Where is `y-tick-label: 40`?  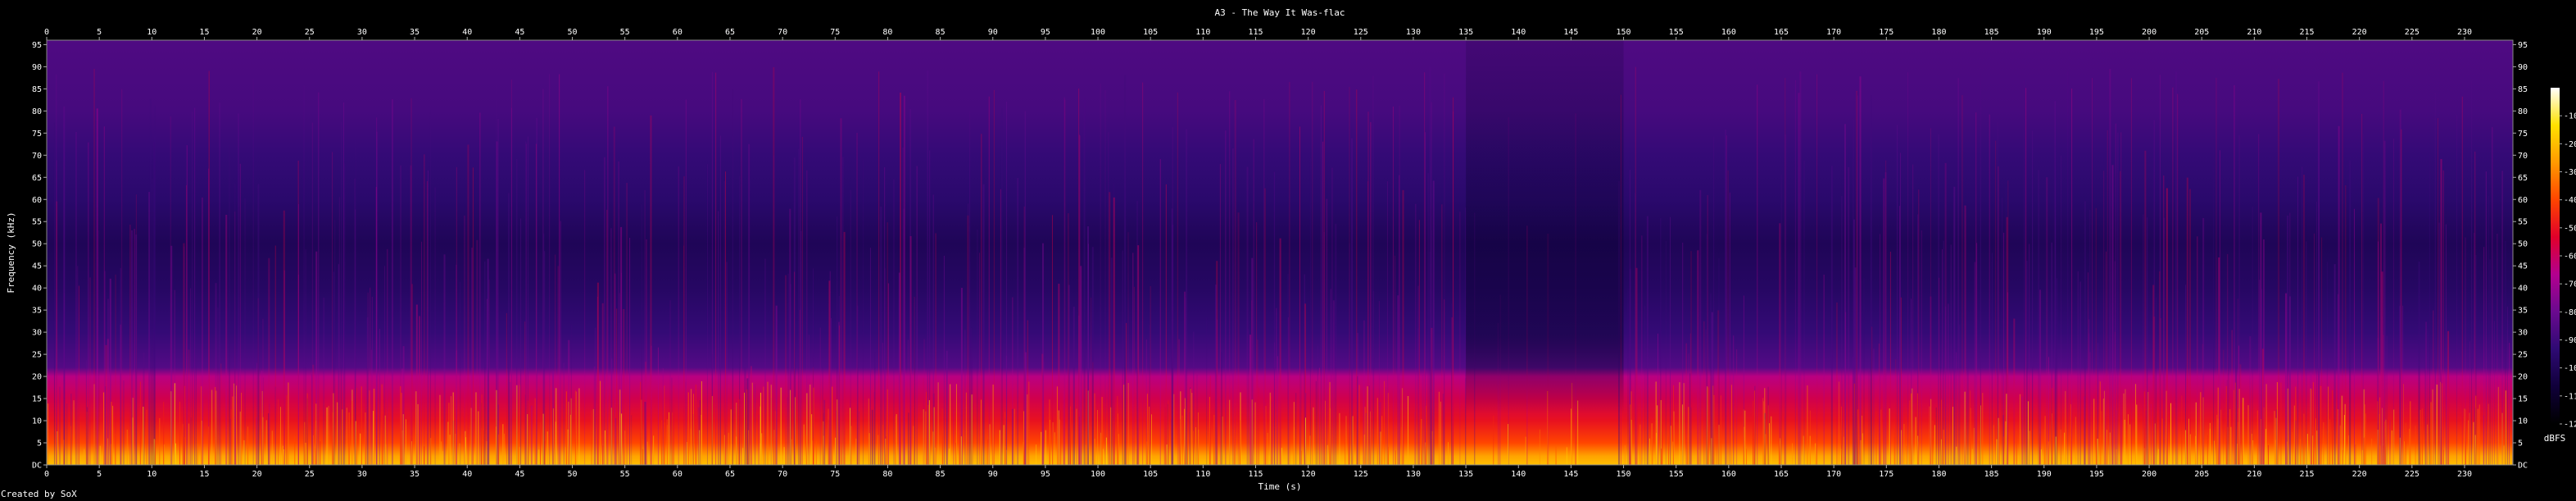 y-tick-label: 40 is located at coordinates (37, 289).